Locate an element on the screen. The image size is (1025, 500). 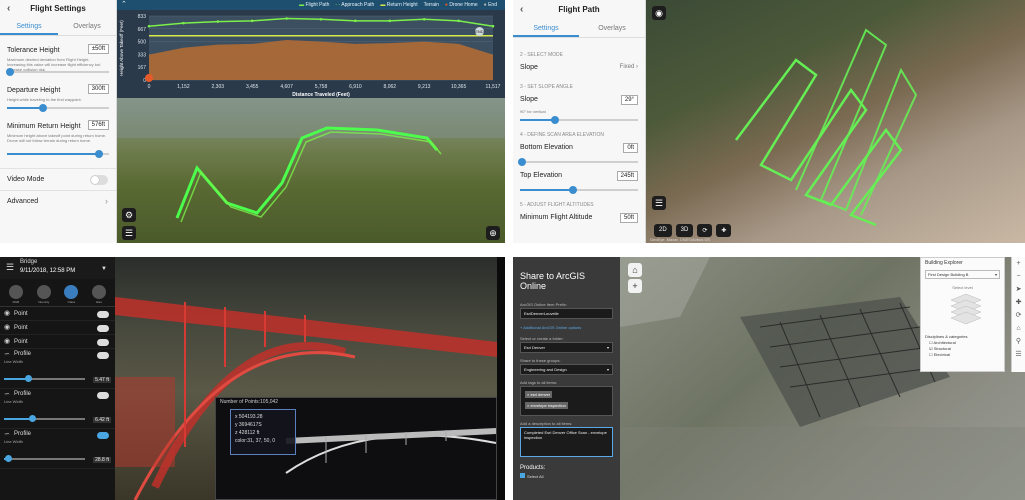
discipline-structural: ☑ Structural is located at coordinates (962, 348).